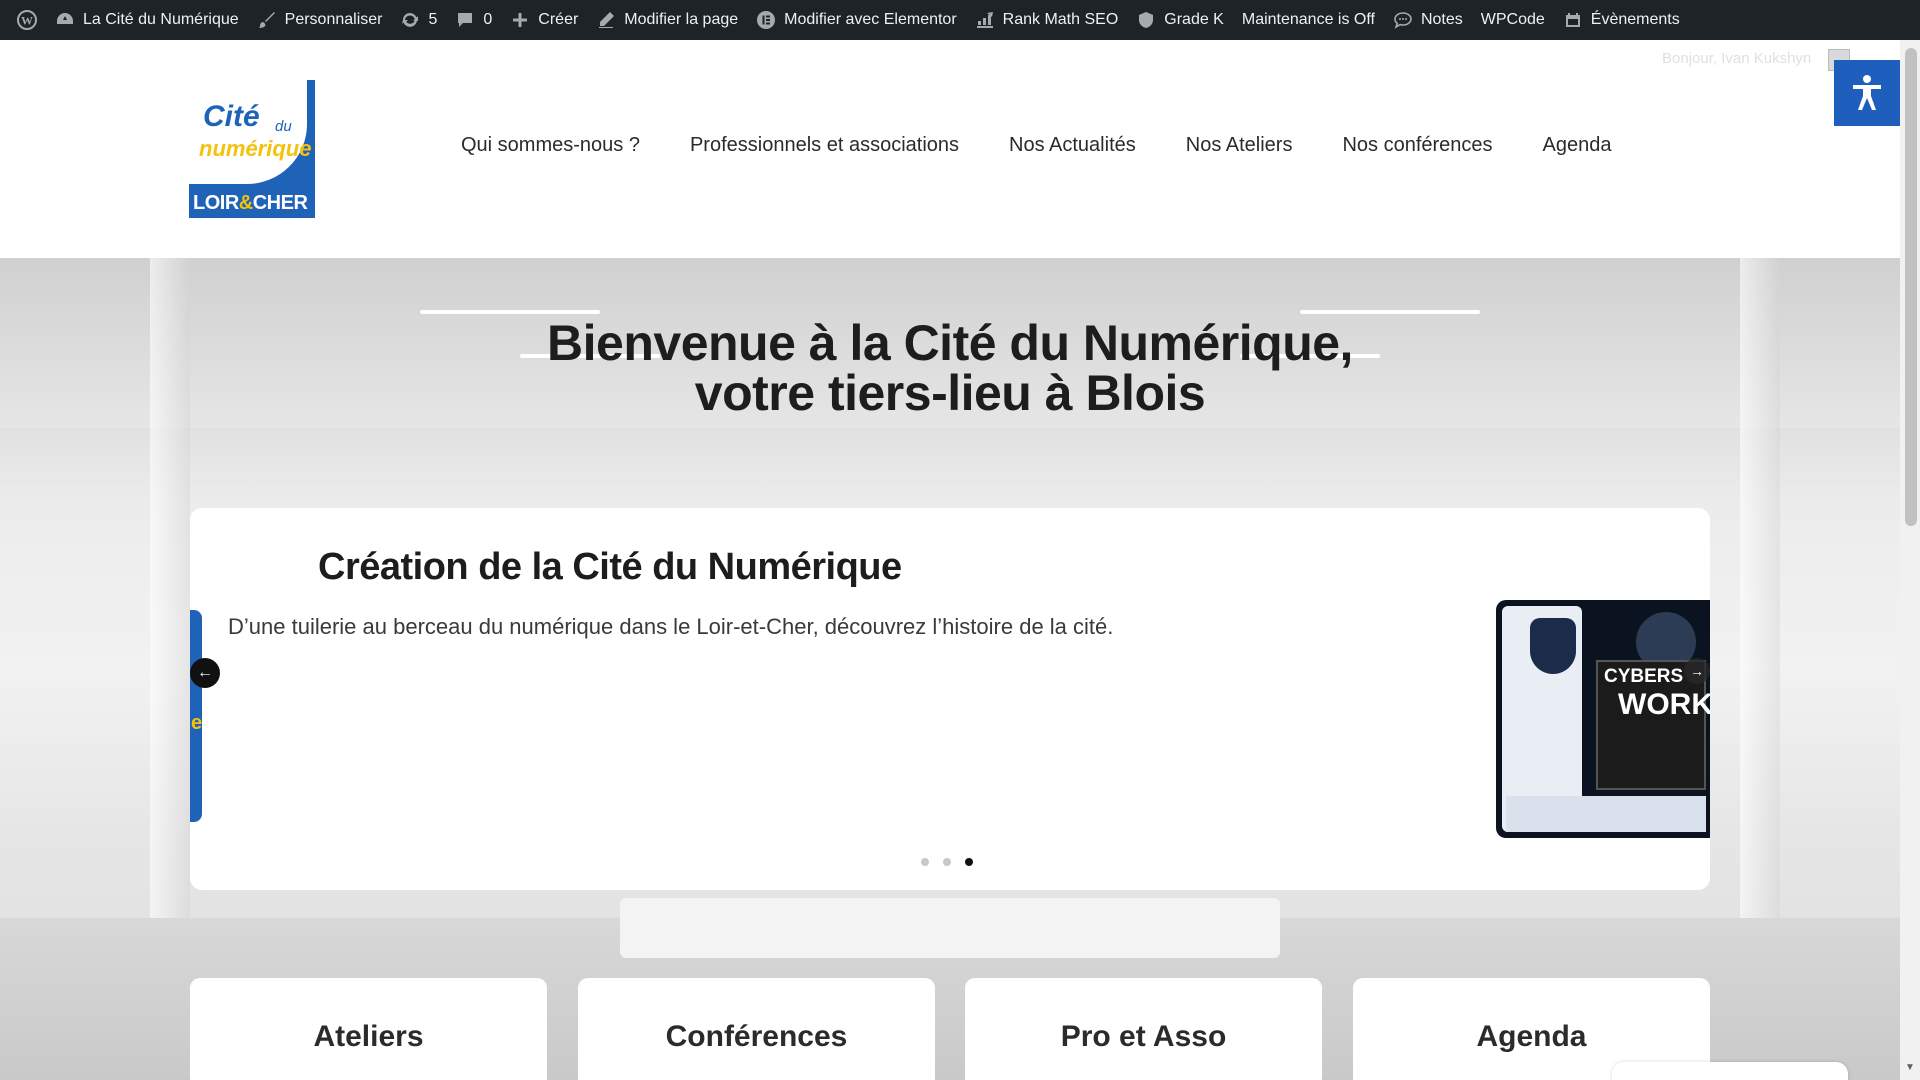 This screenshot has width=1920, height=1080. I want to click on scroll-down-arrow-icon: ▼, so click(1910, 1068).